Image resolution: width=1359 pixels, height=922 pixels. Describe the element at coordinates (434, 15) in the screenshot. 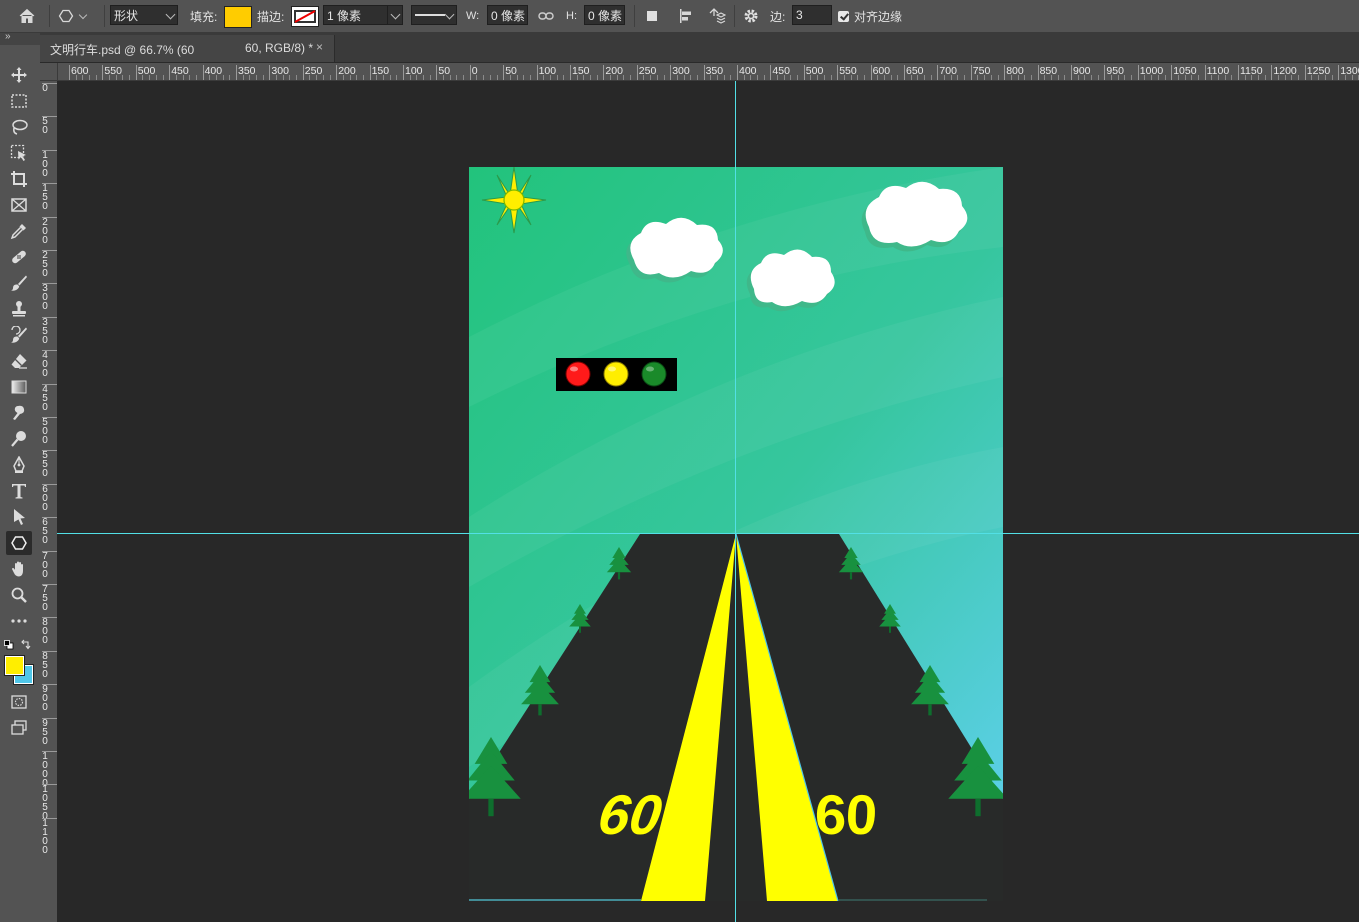

I see `stroke-type-select` at that location.